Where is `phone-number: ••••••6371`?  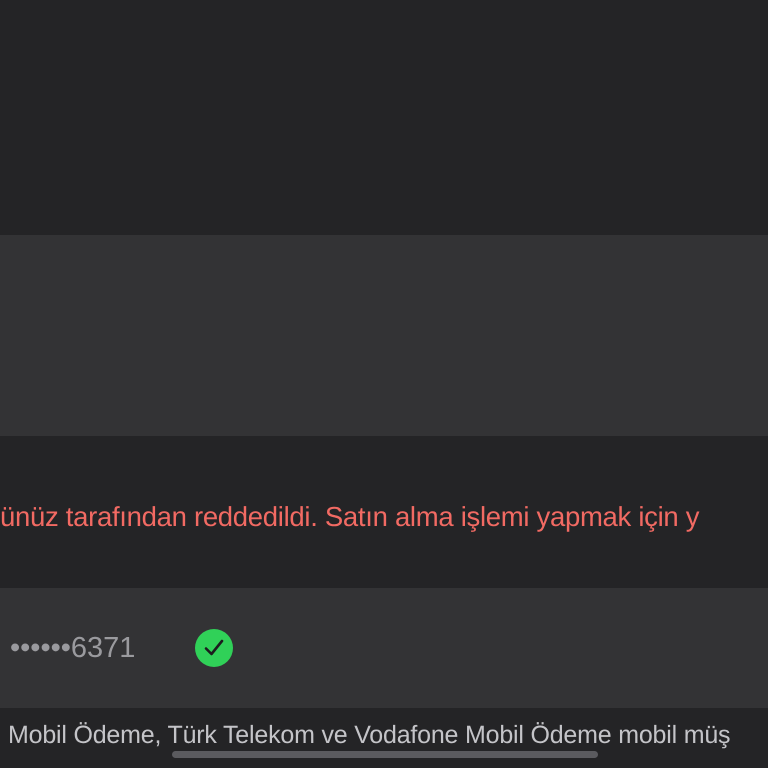
phone-number: ••••••6371 is located at coordinates (73, 648).